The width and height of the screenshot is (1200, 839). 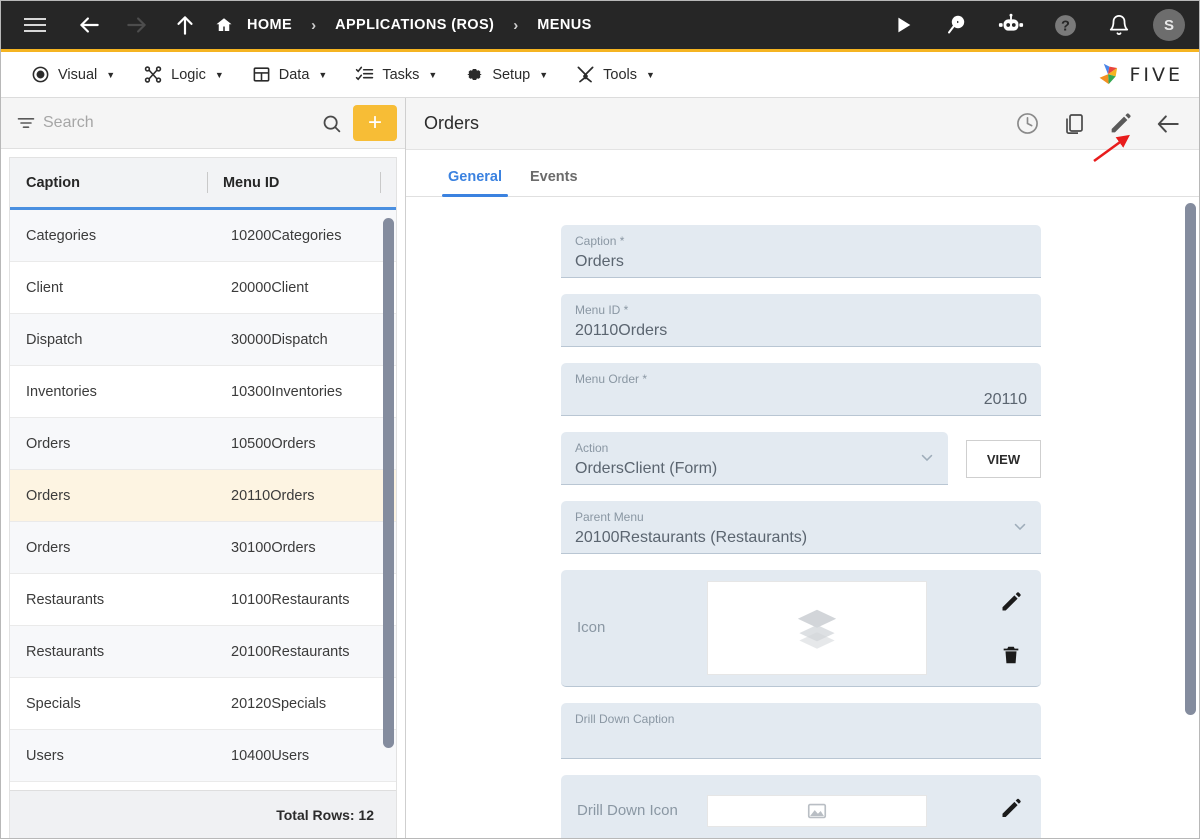 I want to click on view-button: VIEW, so click(x=1003, y=459).